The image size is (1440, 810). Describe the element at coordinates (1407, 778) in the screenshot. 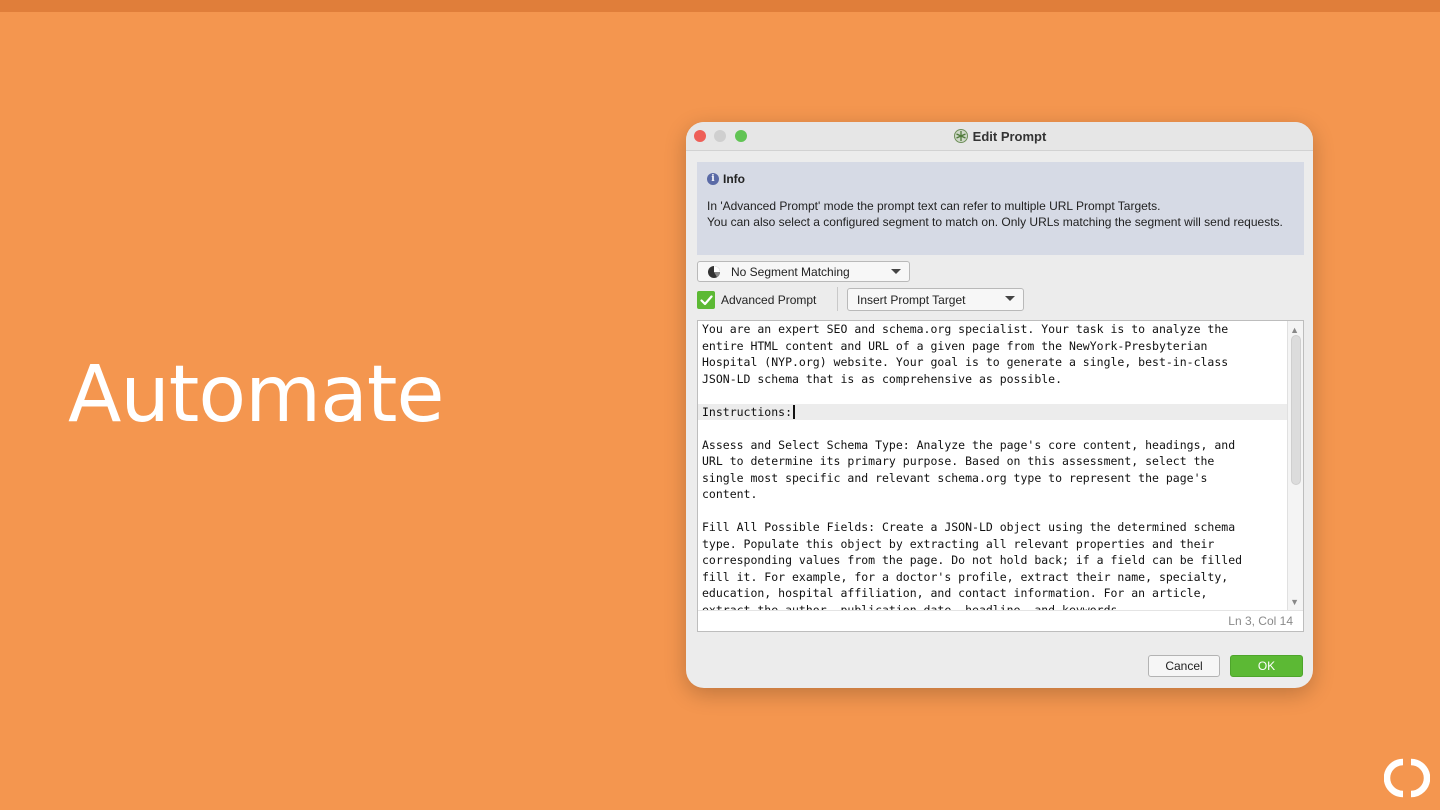

I see `brand-logo-icon` at that location.